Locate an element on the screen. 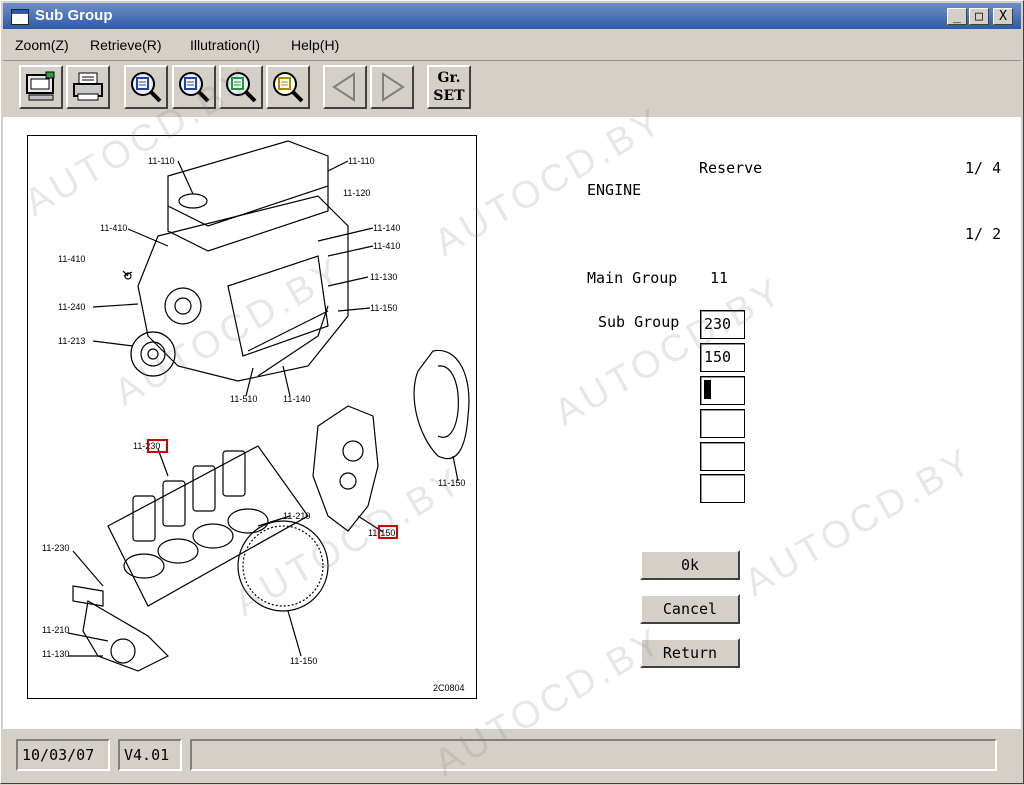 The width and height of the screenshot is (1024, 785). group-name: ENGINE is located at coordinates (614, 190).